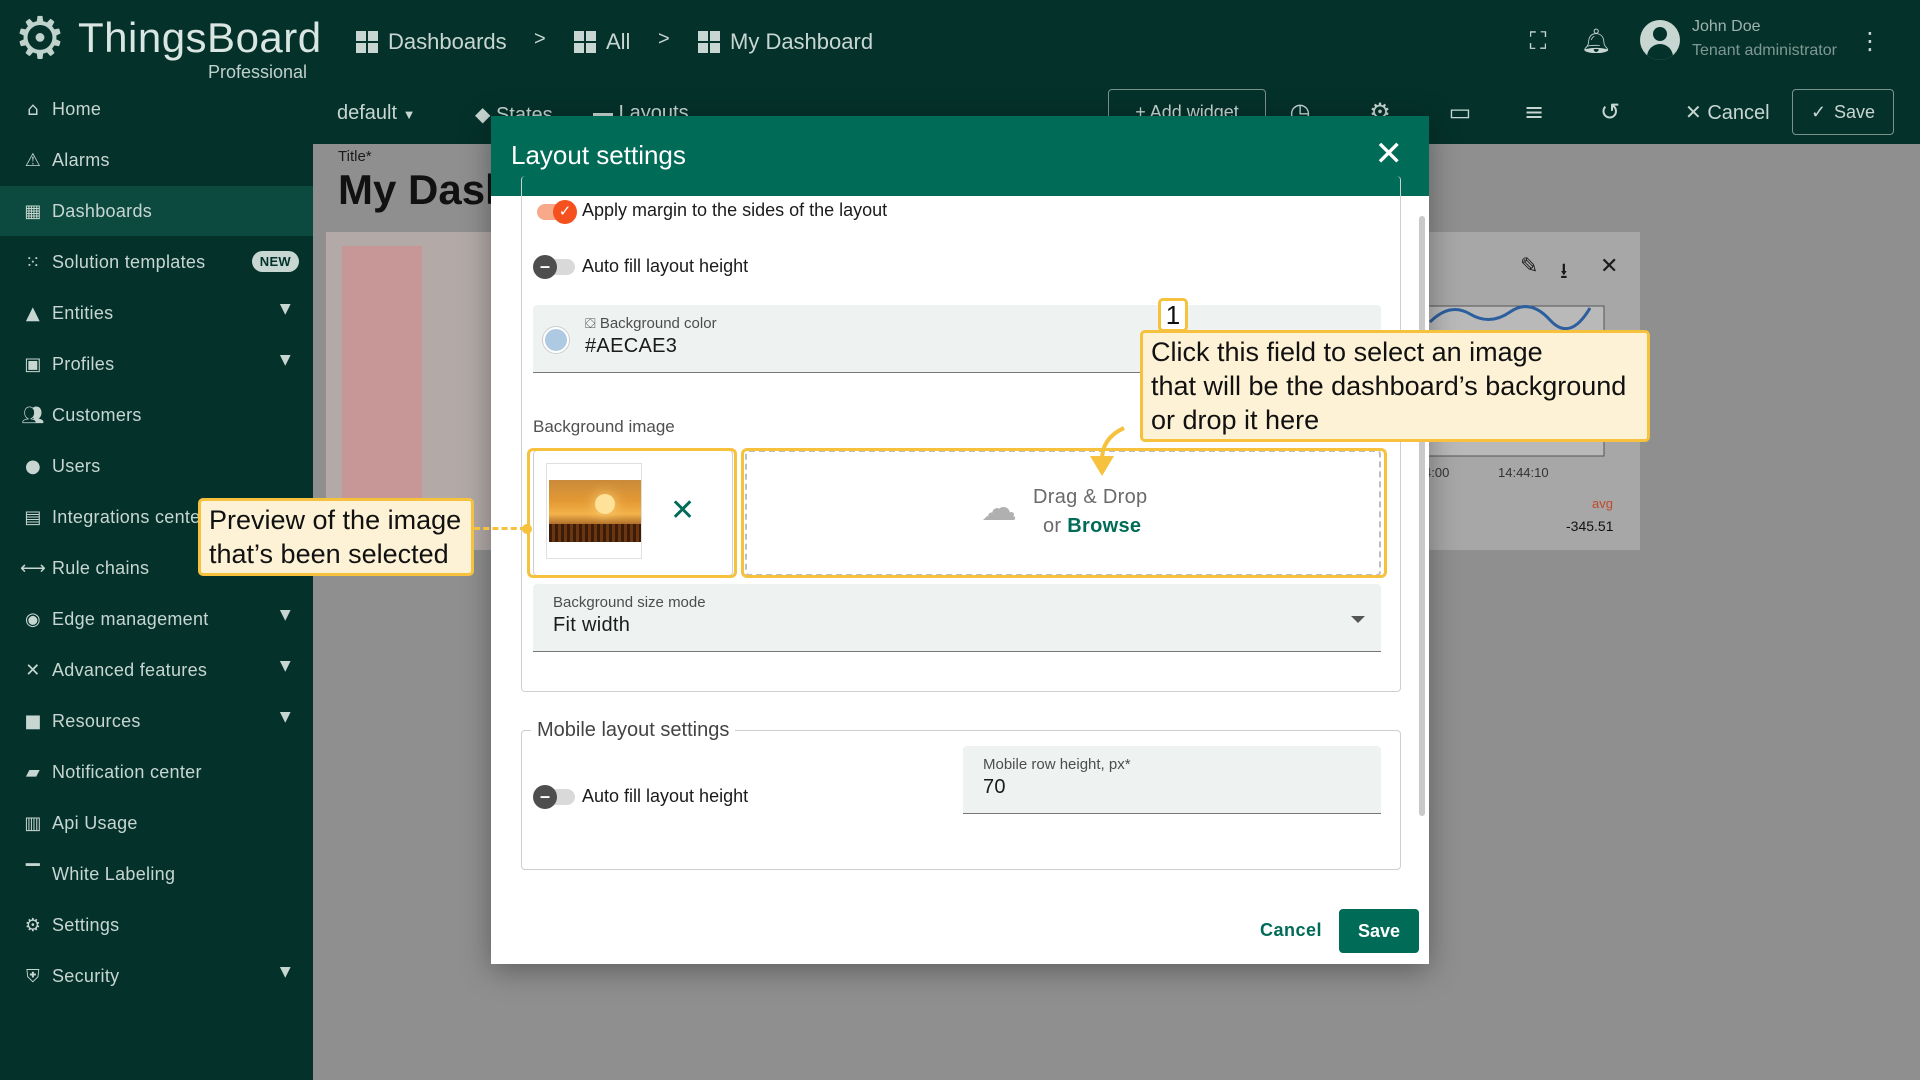 This screenshot has height=1080, width=1920. Describe the element at coordinates (1855, 111) in the screenshot. I see `save-label: Save` at that location.